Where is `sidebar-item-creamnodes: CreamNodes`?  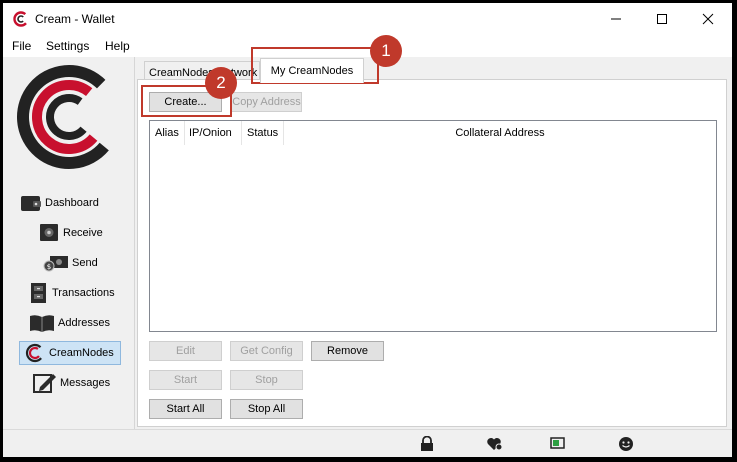 sidebar-item-creamnodes: CreamNodes is located at coordinates (70, 353).